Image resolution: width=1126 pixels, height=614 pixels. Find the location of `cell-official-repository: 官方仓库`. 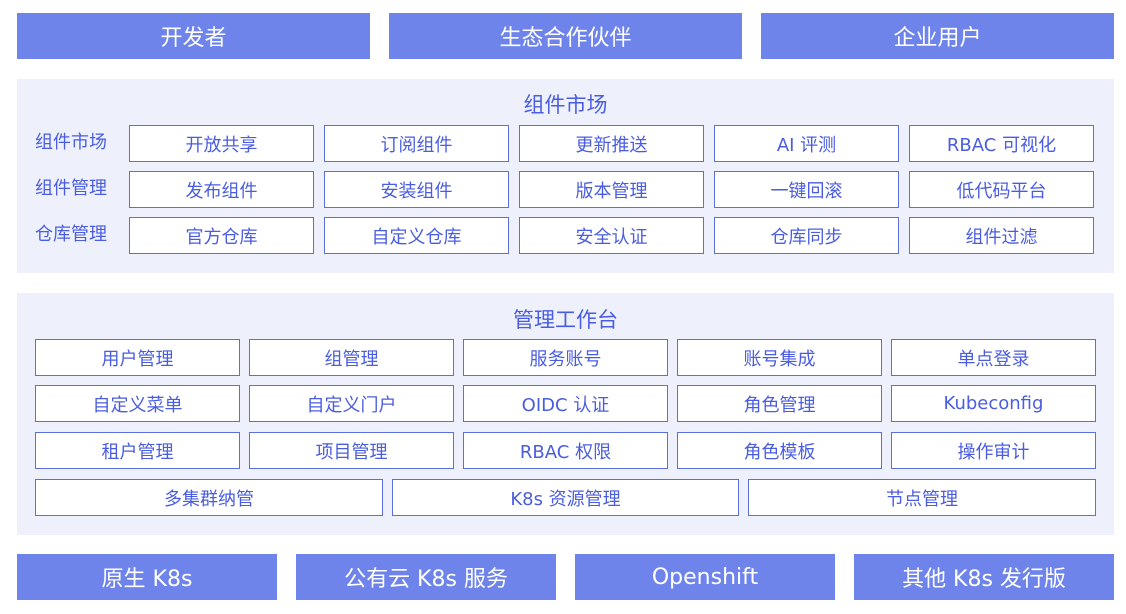

cell-official-repository: 官方仓库 is located at coordinates (221, 235).